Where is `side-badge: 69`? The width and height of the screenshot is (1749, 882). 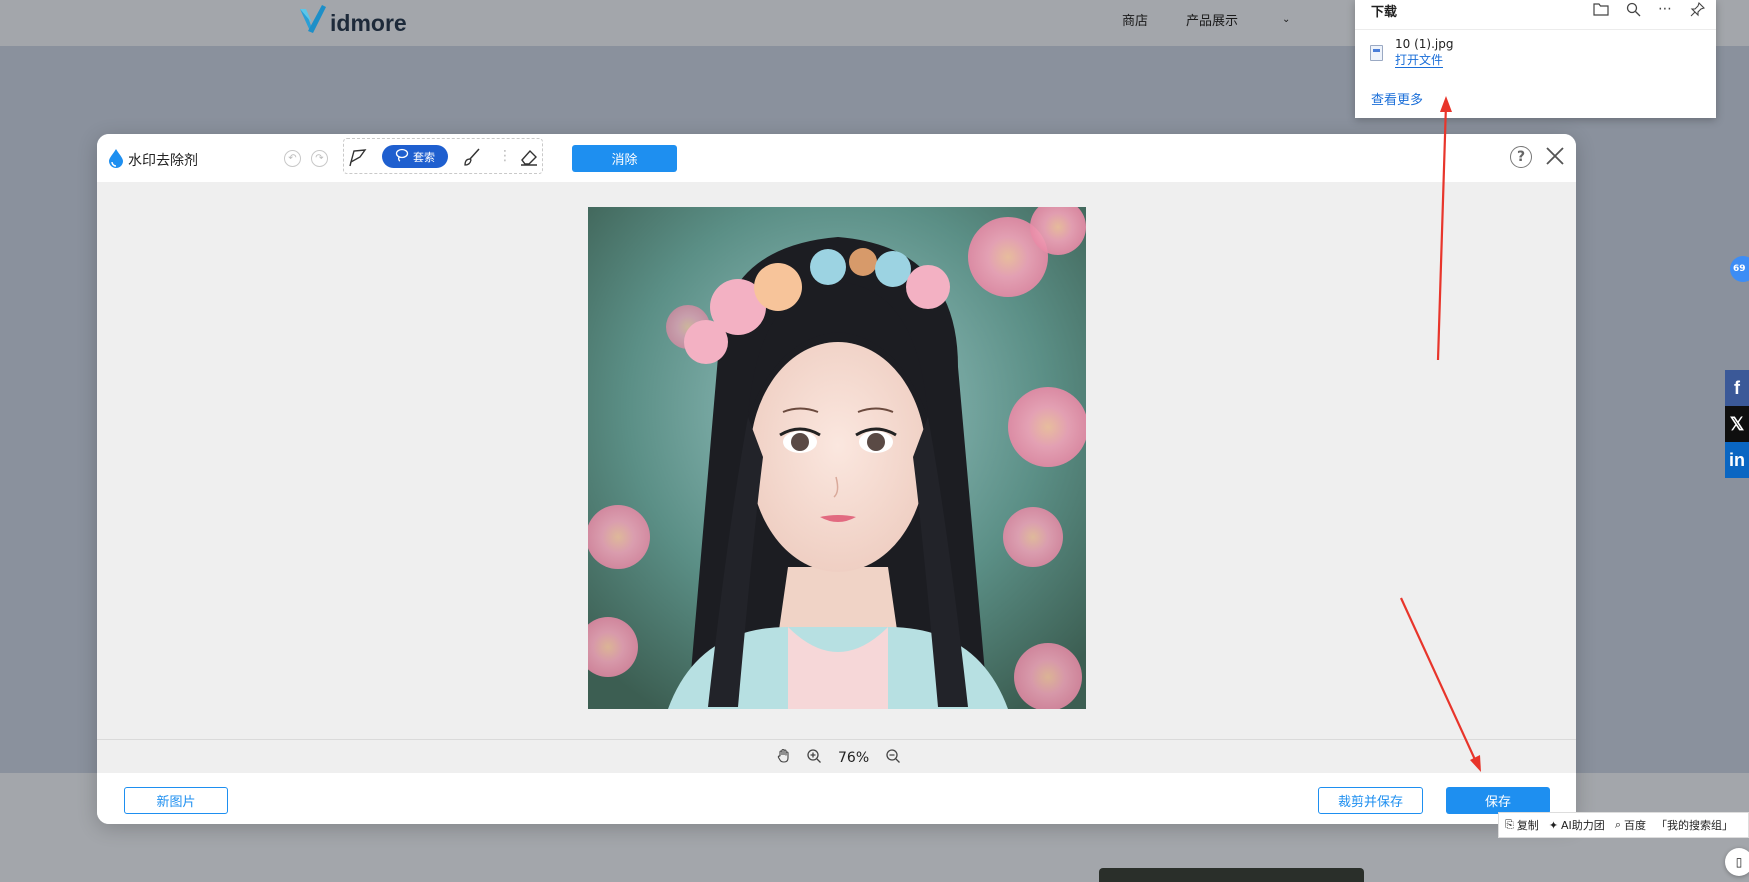
side-badge: 69 is located at coordinates (1739, 269).